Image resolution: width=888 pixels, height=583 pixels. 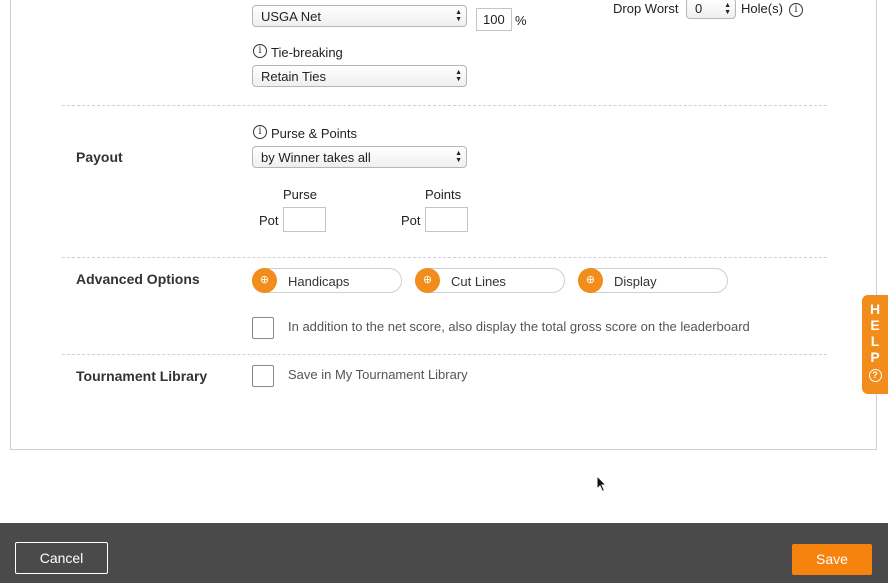 I want to click on handicaps-toggle: ⊕ Handicaps, so click(x=327, y=280).